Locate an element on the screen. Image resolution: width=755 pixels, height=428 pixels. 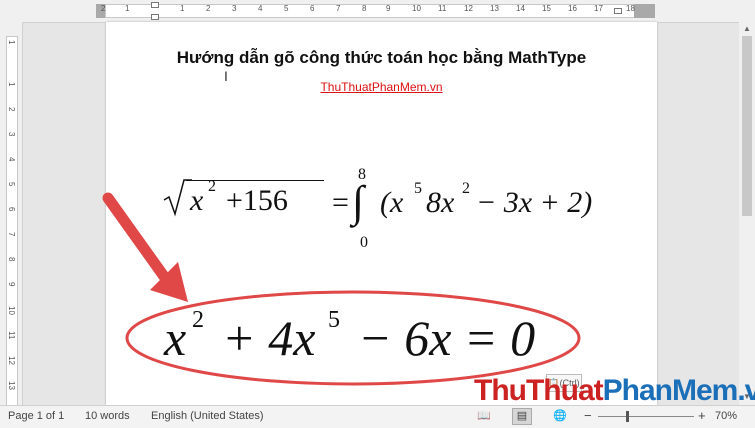
eq2-mid: + 4x is located at coordinates (269, 338).